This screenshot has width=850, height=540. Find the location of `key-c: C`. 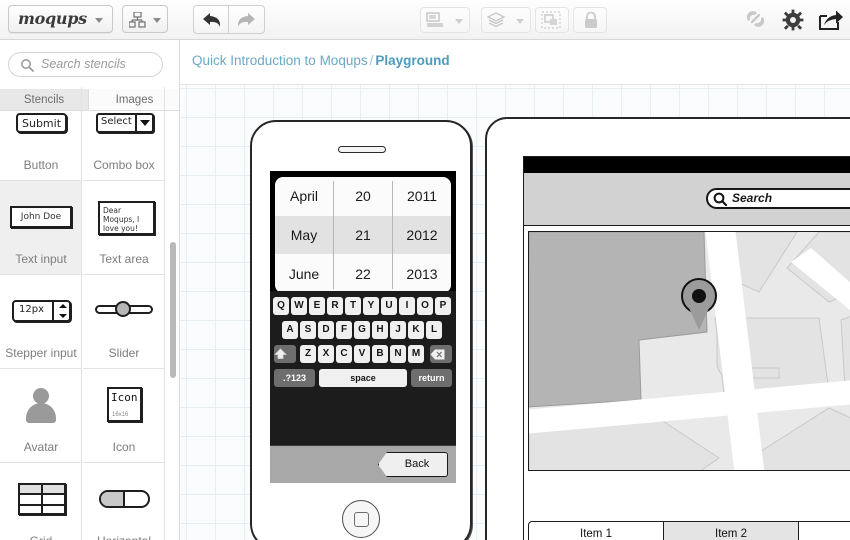

key-c: C is located at coordinates (344, 354).